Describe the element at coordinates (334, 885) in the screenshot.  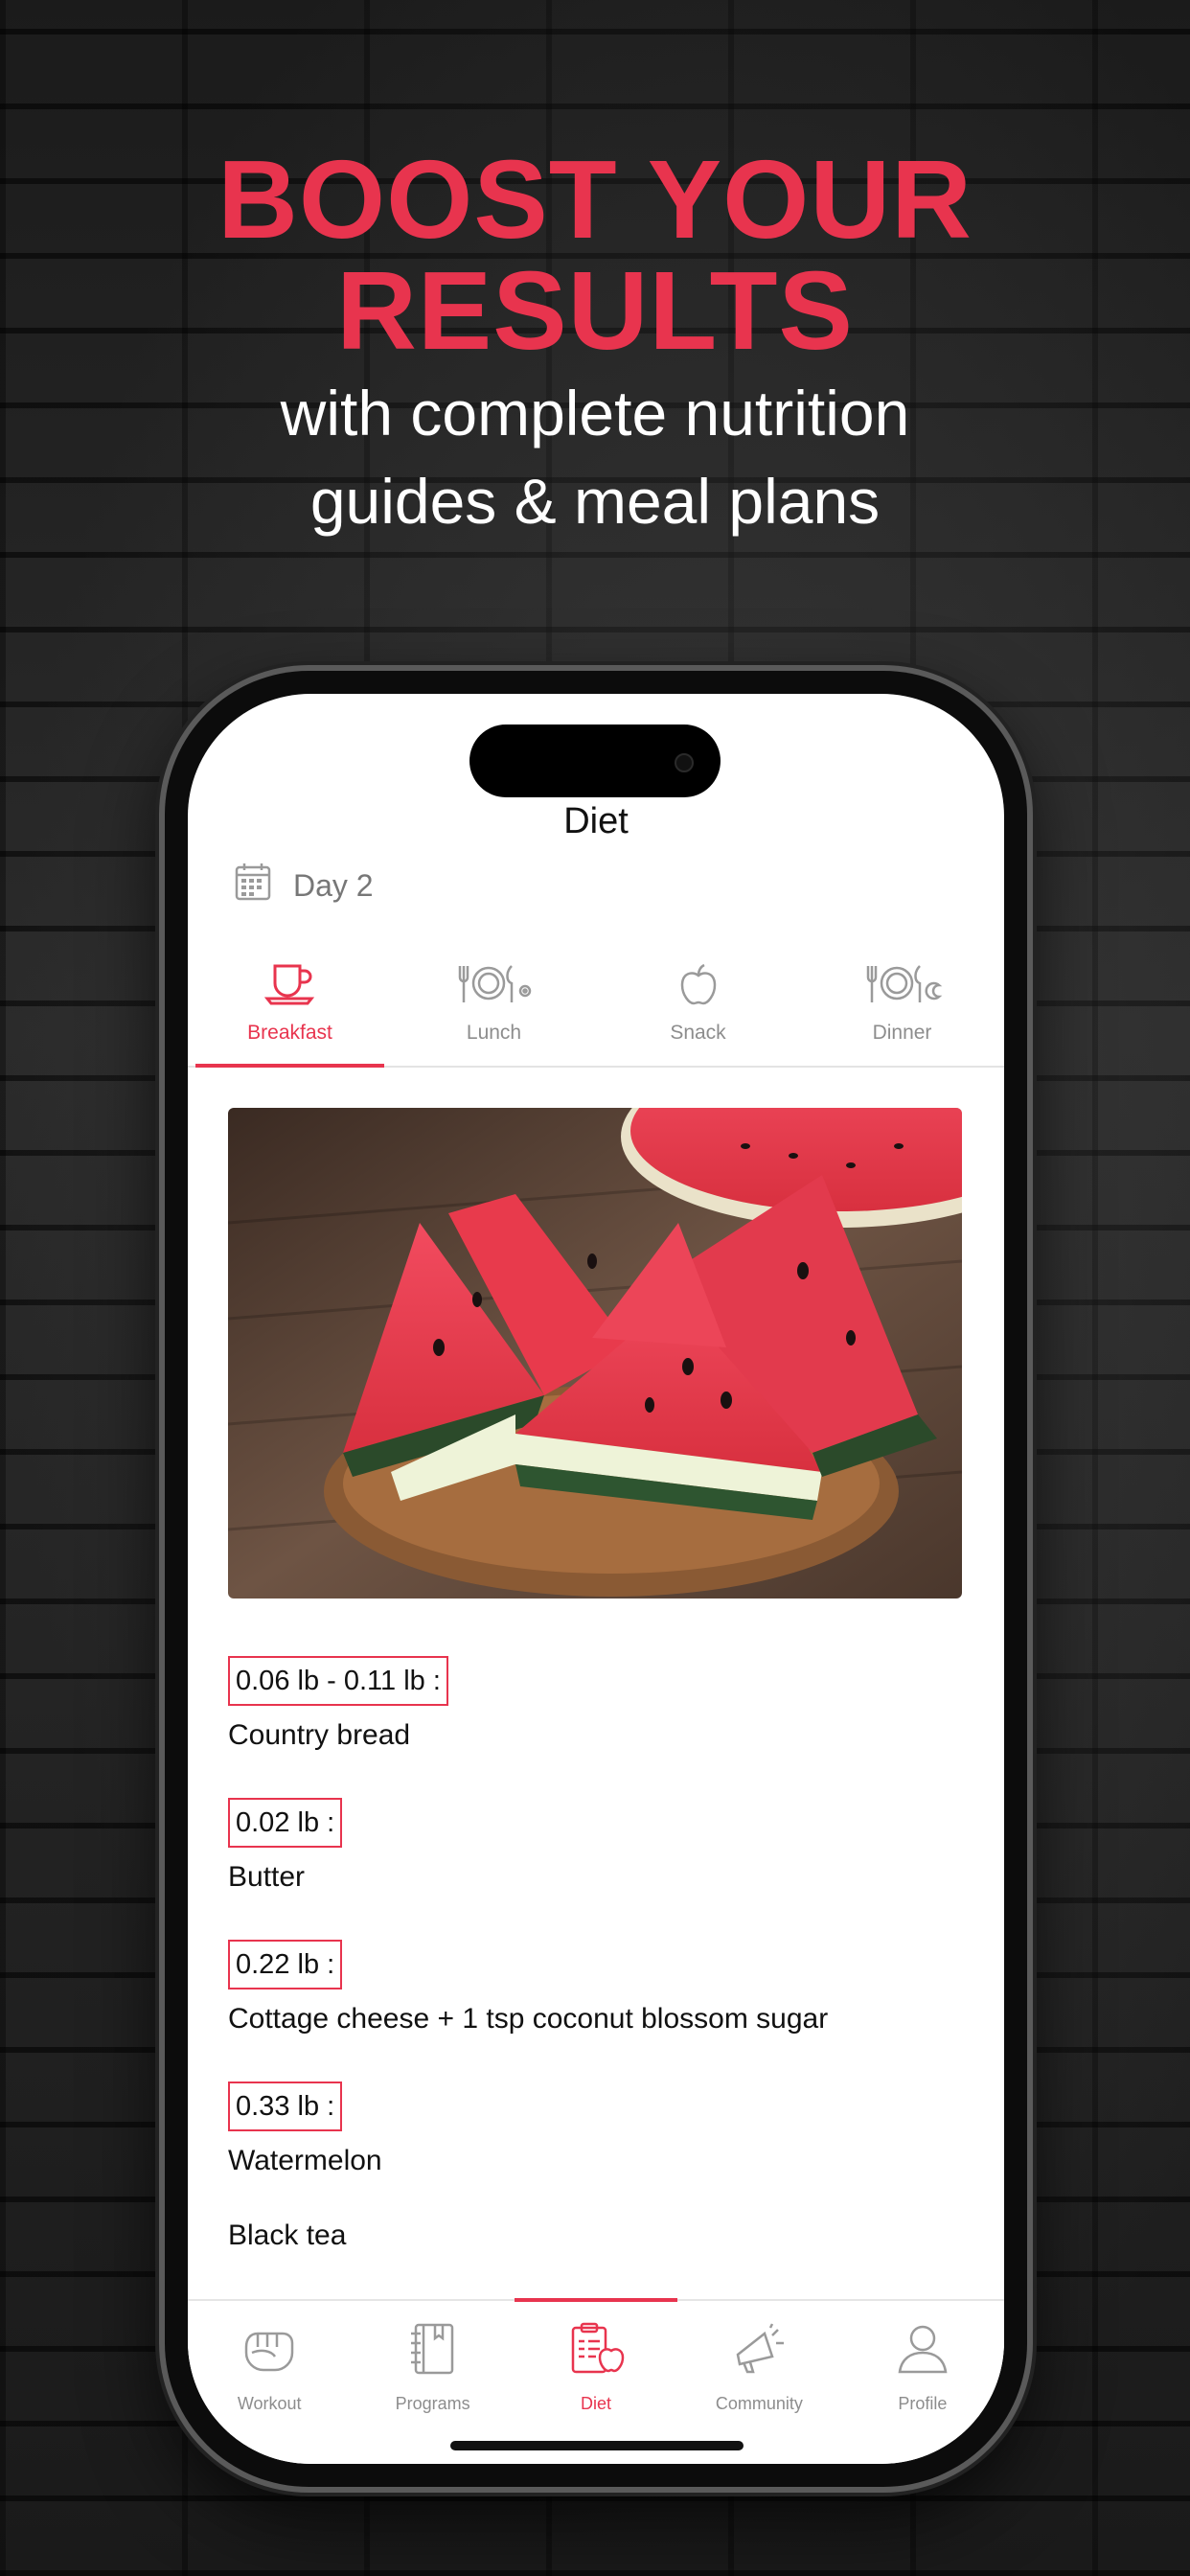
I see `day-label: Day 2` at that location.